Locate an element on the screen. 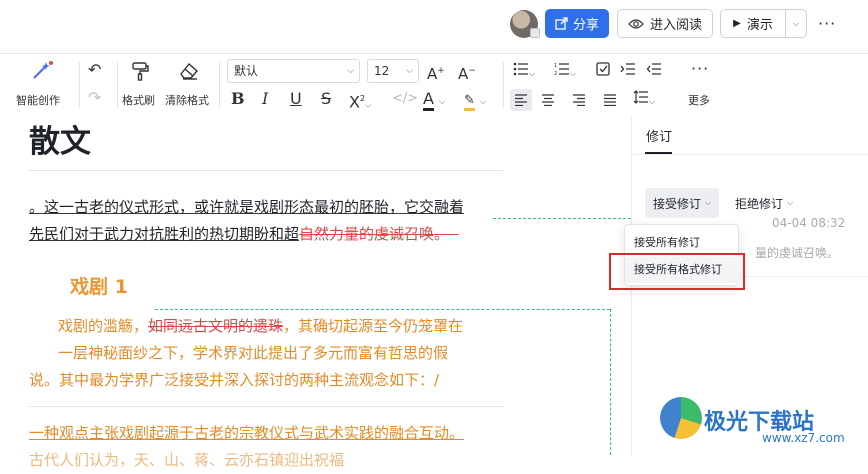 The image size is (868, 474). font-size-value: 12 is located at coordinates (382, 71).